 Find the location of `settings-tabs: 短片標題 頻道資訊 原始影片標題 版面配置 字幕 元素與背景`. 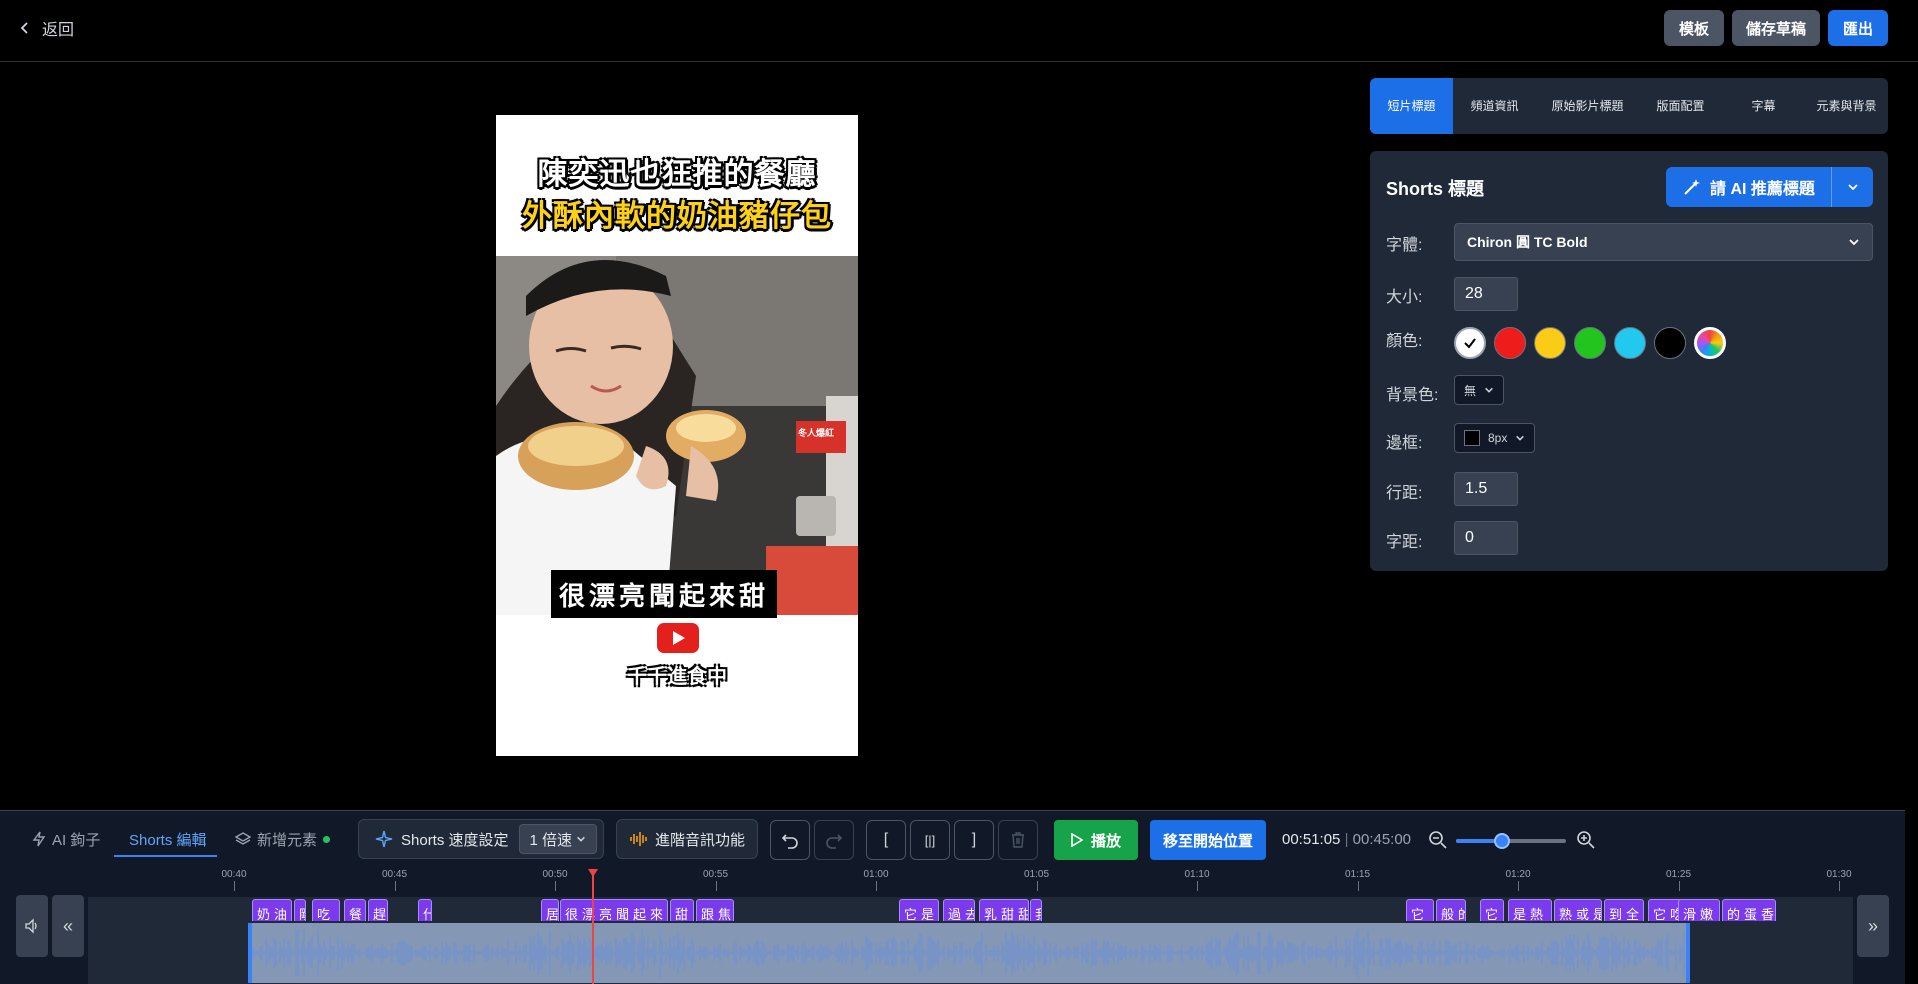

settings-tabs: 短片標題 頻道資訊 原始影片標題 版面配置 字幕 元素與背景 is located at coordinates (1629, 106).